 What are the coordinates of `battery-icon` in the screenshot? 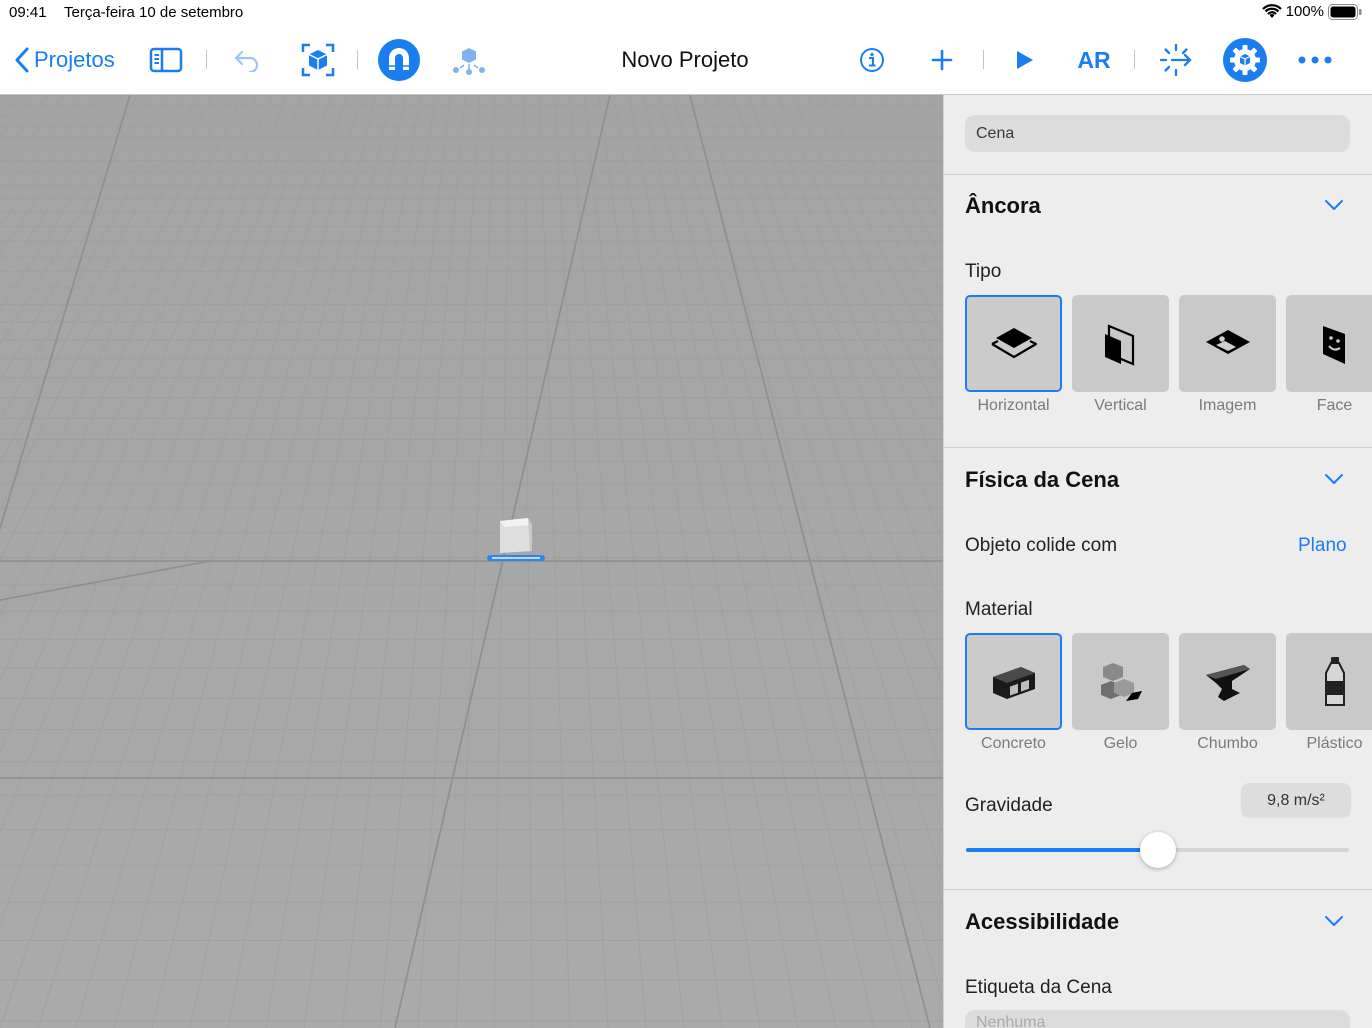 It's located at (1345, 11).